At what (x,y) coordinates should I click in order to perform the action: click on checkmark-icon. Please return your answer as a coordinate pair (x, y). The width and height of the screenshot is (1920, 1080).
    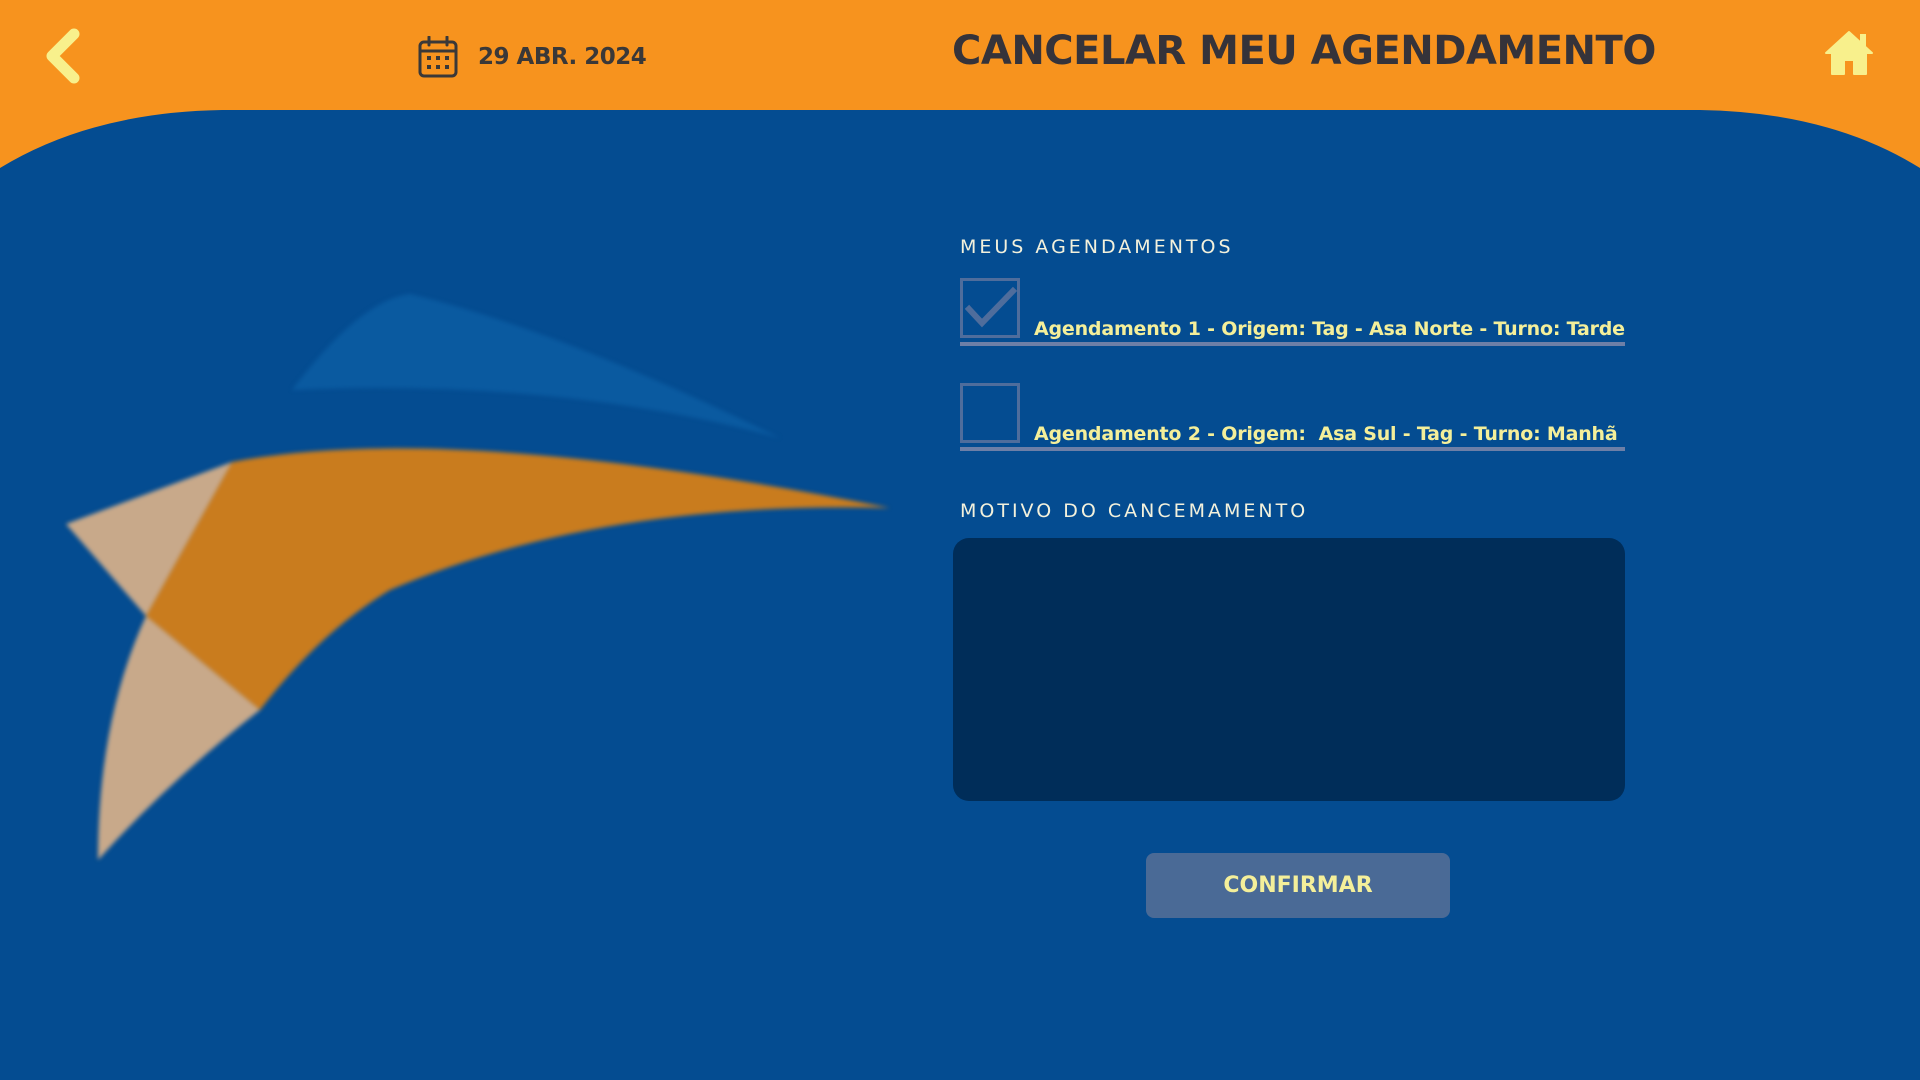
    Looking at the image, I should click on (991, 307).